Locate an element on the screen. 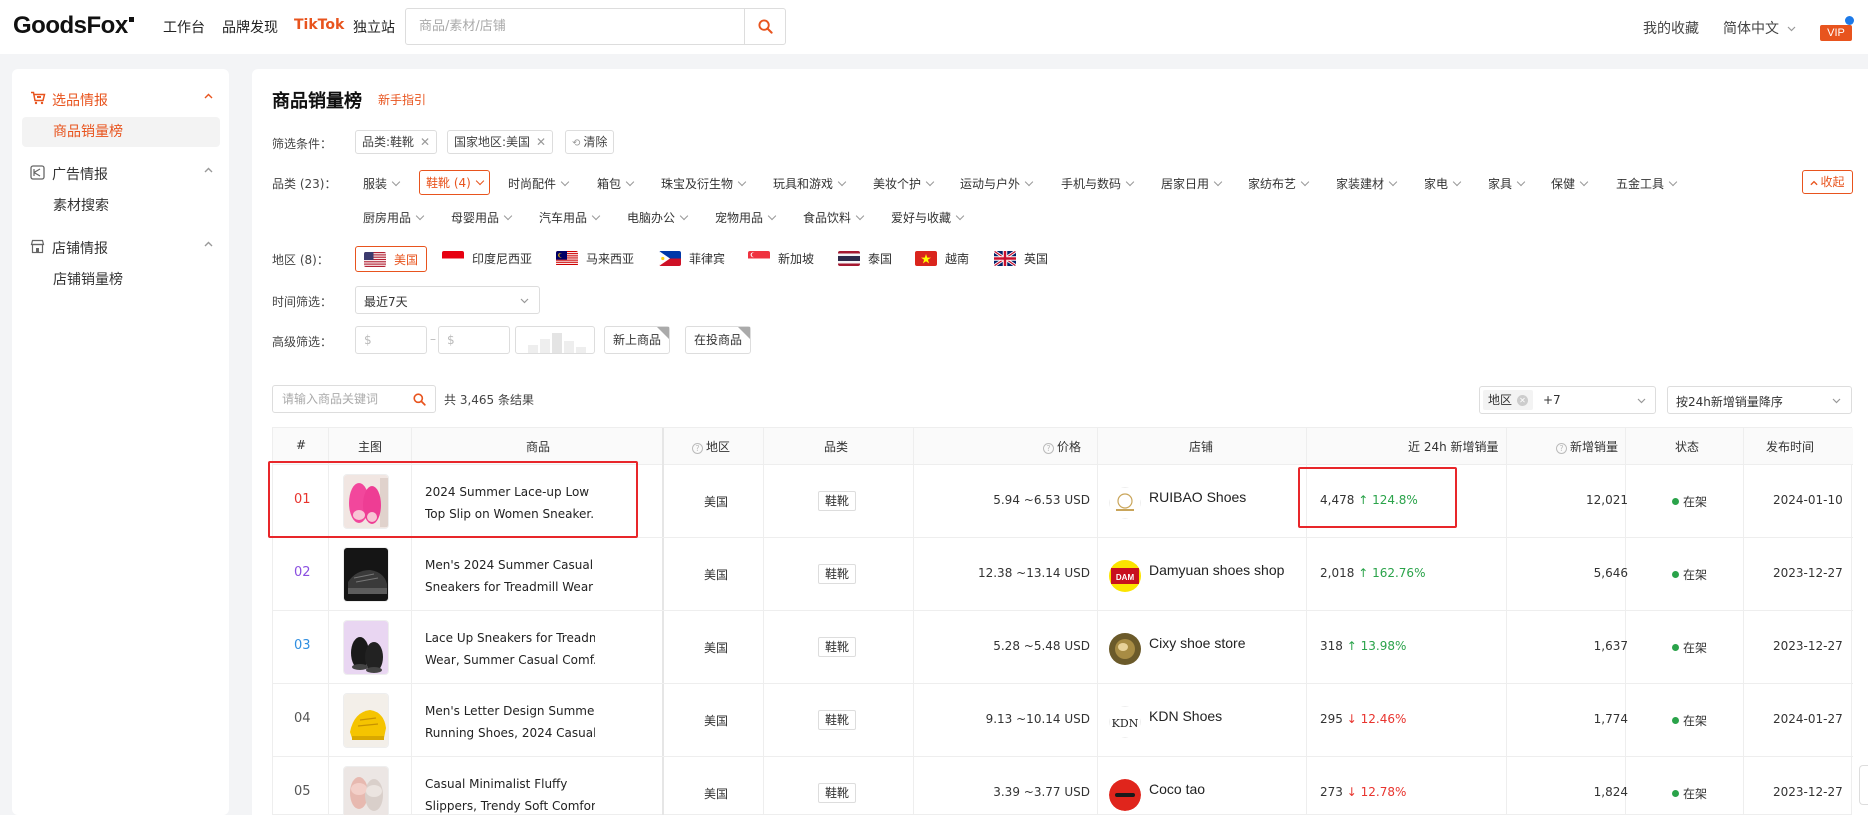 The width and height of the screenshot is (1868, 815). region-indonesia: 印度尼西亚 is located at coordinates (487, 259).